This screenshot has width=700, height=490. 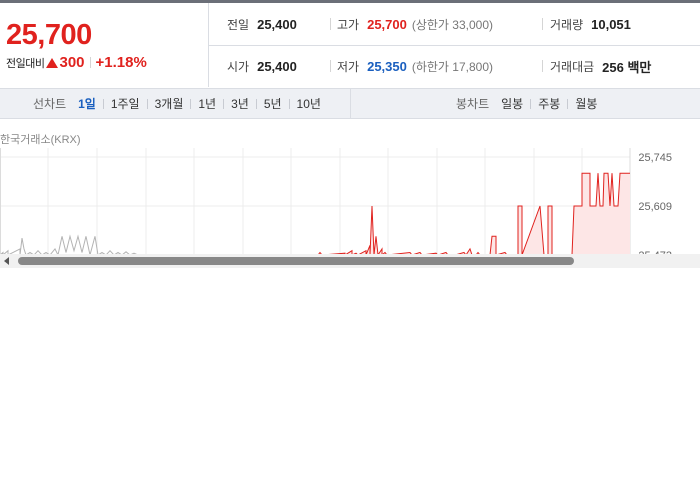 What do you see at coordinates (655, 207) in the screenshot?
I see `y-tick-label: 25,609` at bounding box center [655, 207].